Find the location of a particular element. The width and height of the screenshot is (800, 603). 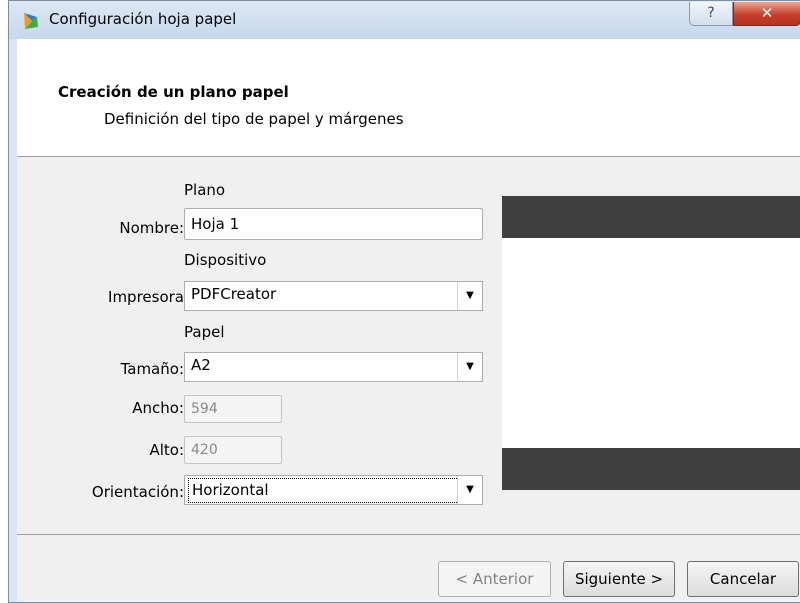

nombre-input: Hoja 1 is located at coordinates (333, 224).